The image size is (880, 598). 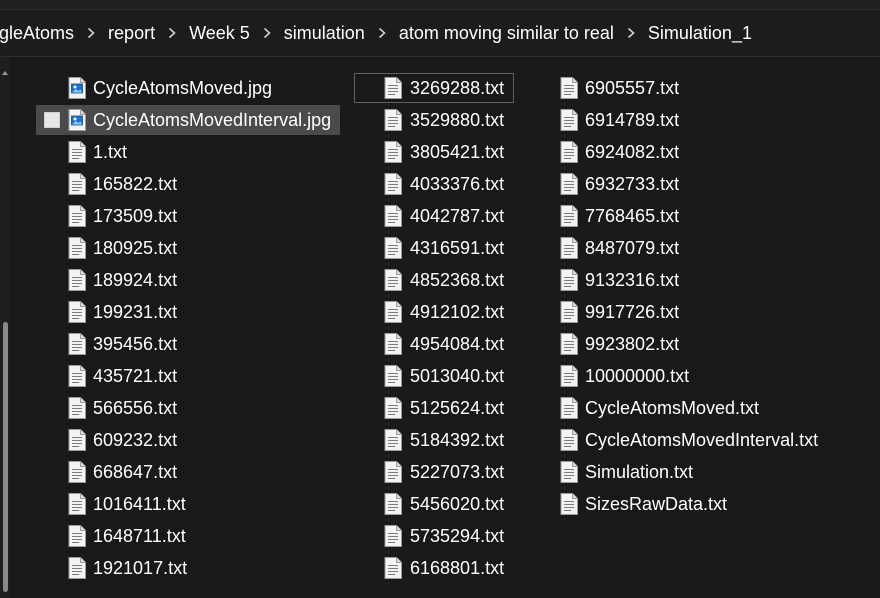 I want to click on file-item: 3269288.txt, so click(x=434, y=88).